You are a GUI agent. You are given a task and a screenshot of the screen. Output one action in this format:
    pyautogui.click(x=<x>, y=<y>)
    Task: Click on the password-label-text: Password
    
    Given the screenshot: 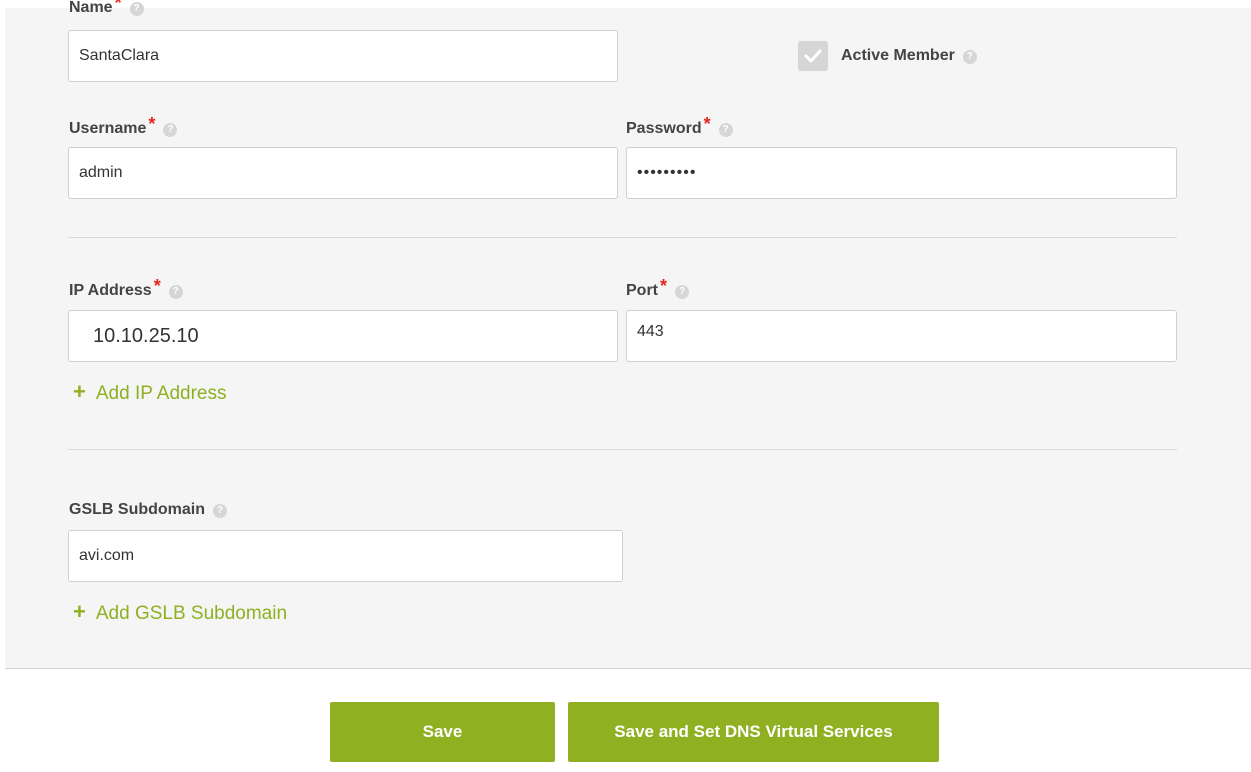 What is the action you would take?
    pyautogui.click(x=664, y=128)
    